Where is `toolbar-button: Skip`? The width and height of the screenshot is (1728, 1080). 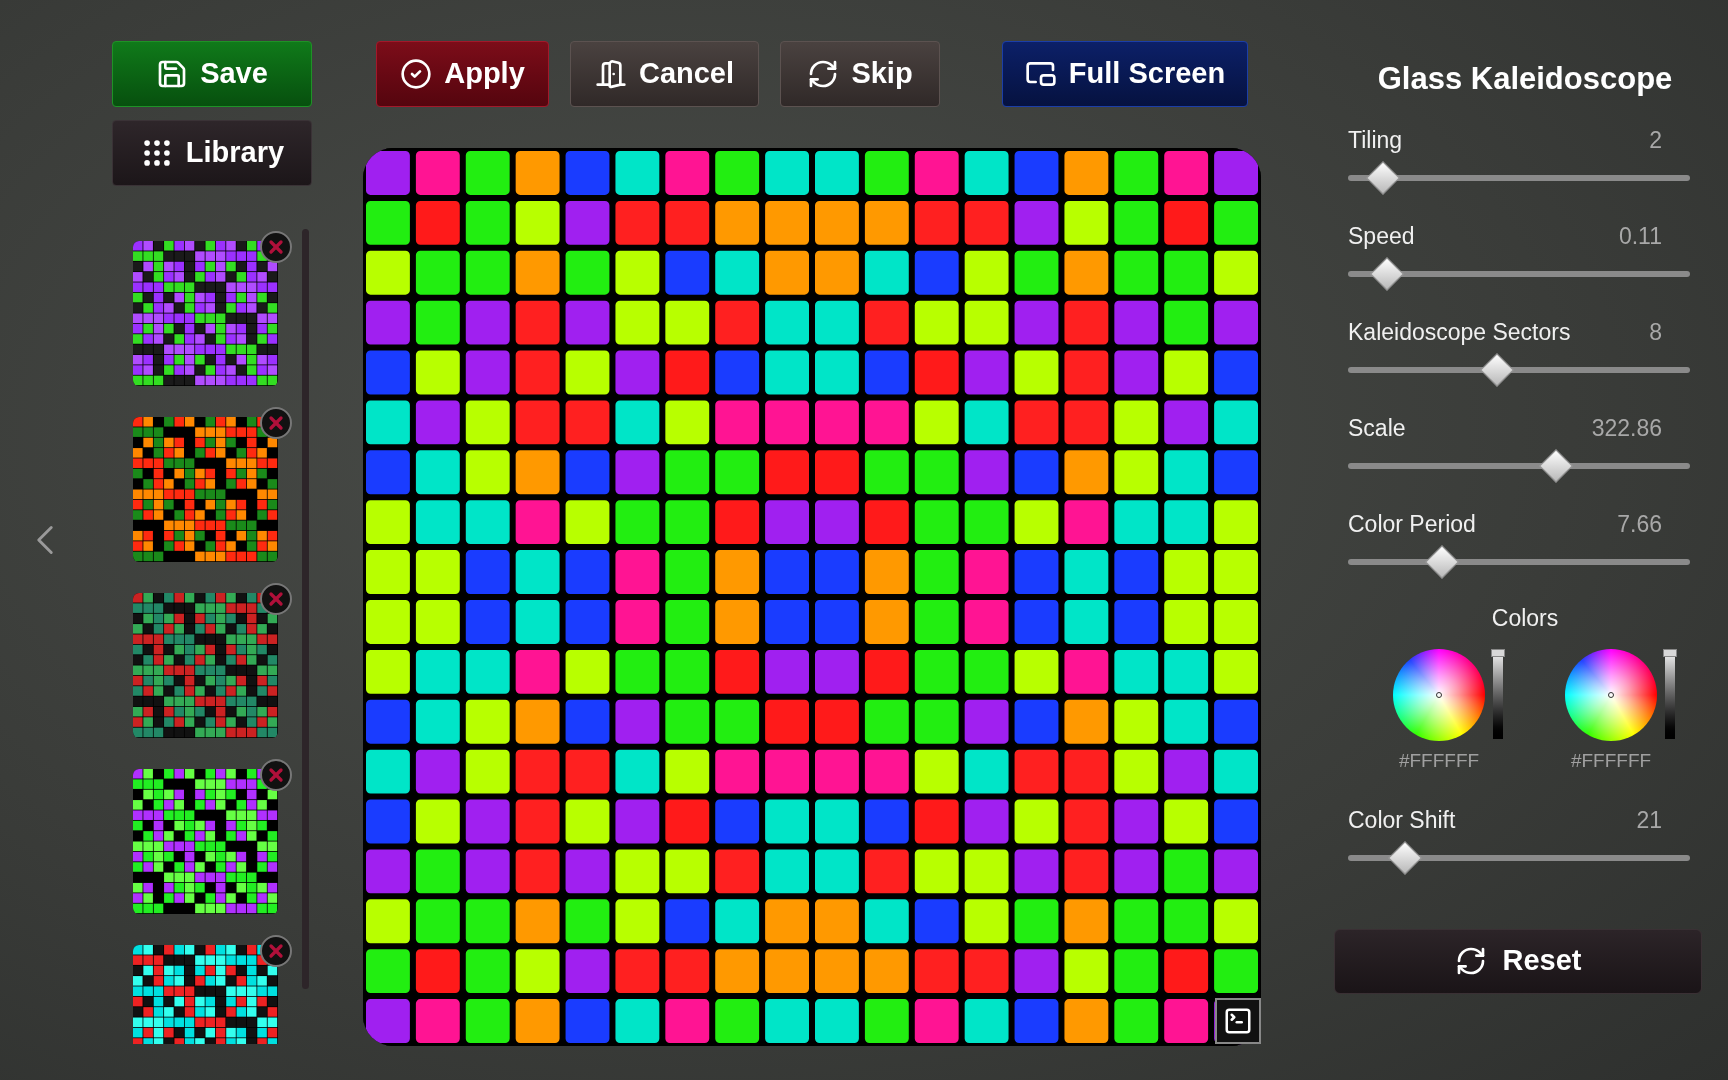 toolbar-button: Skip is located at coordinates (860, 74).